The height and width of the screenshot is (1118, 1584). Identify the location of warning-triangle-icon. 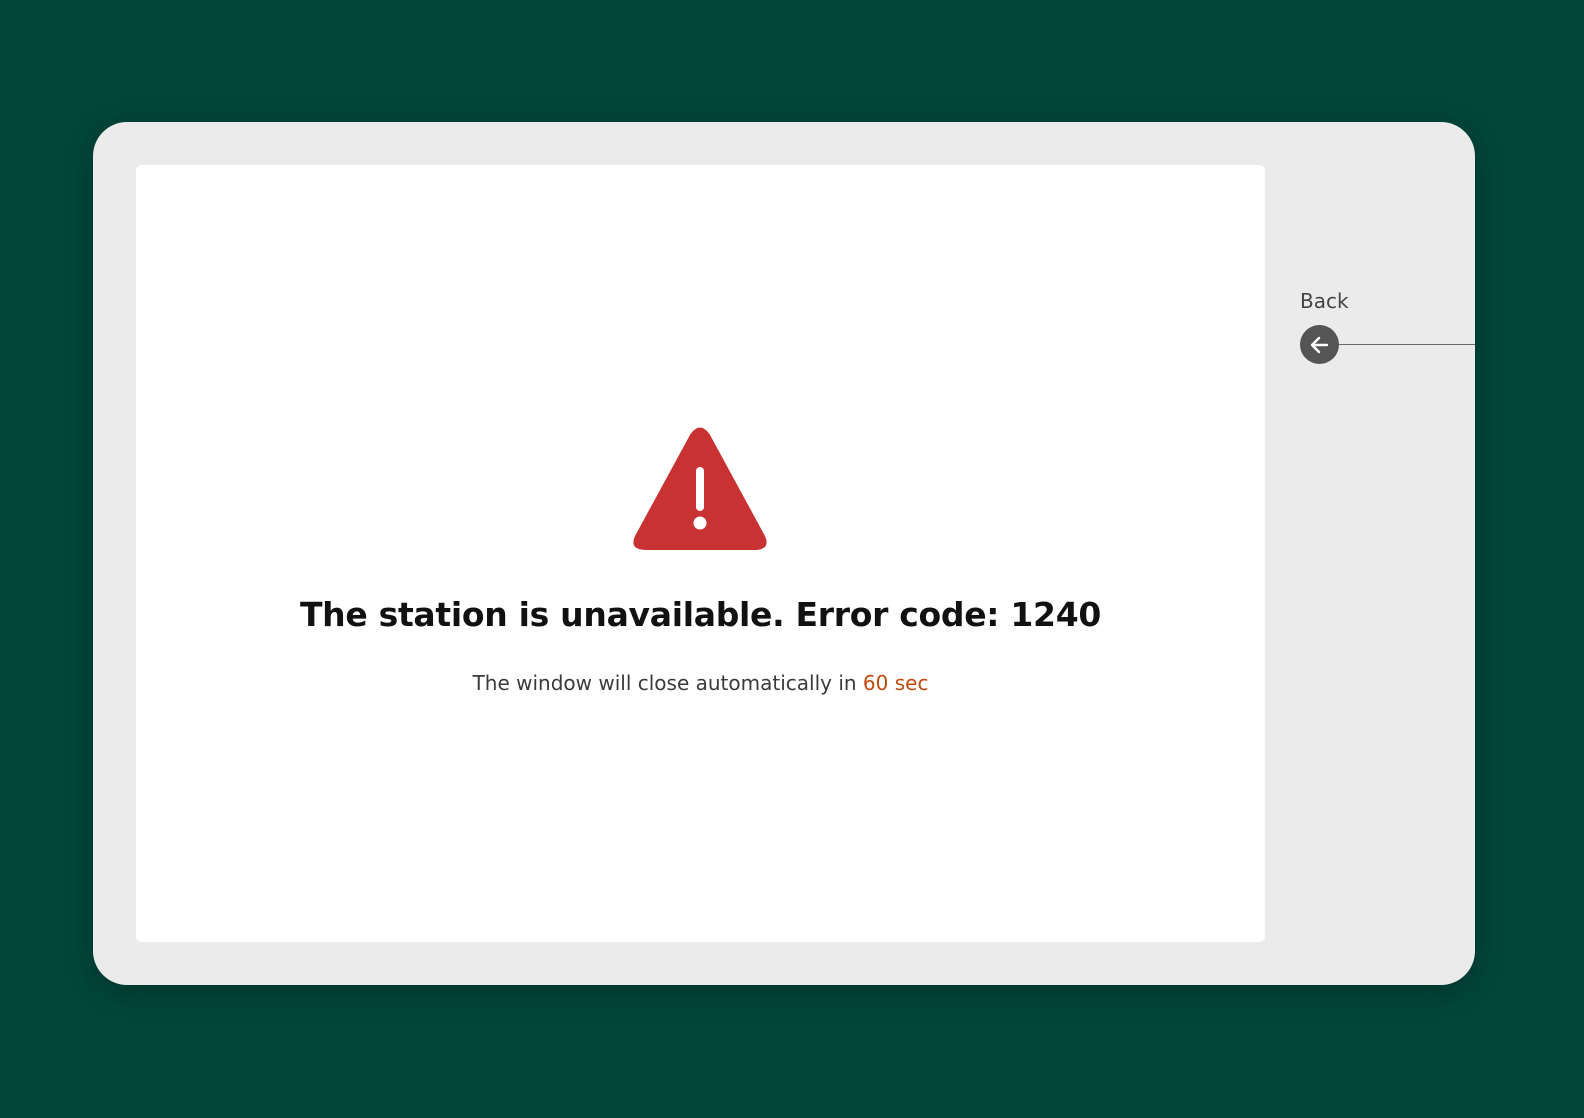
(700, 488).